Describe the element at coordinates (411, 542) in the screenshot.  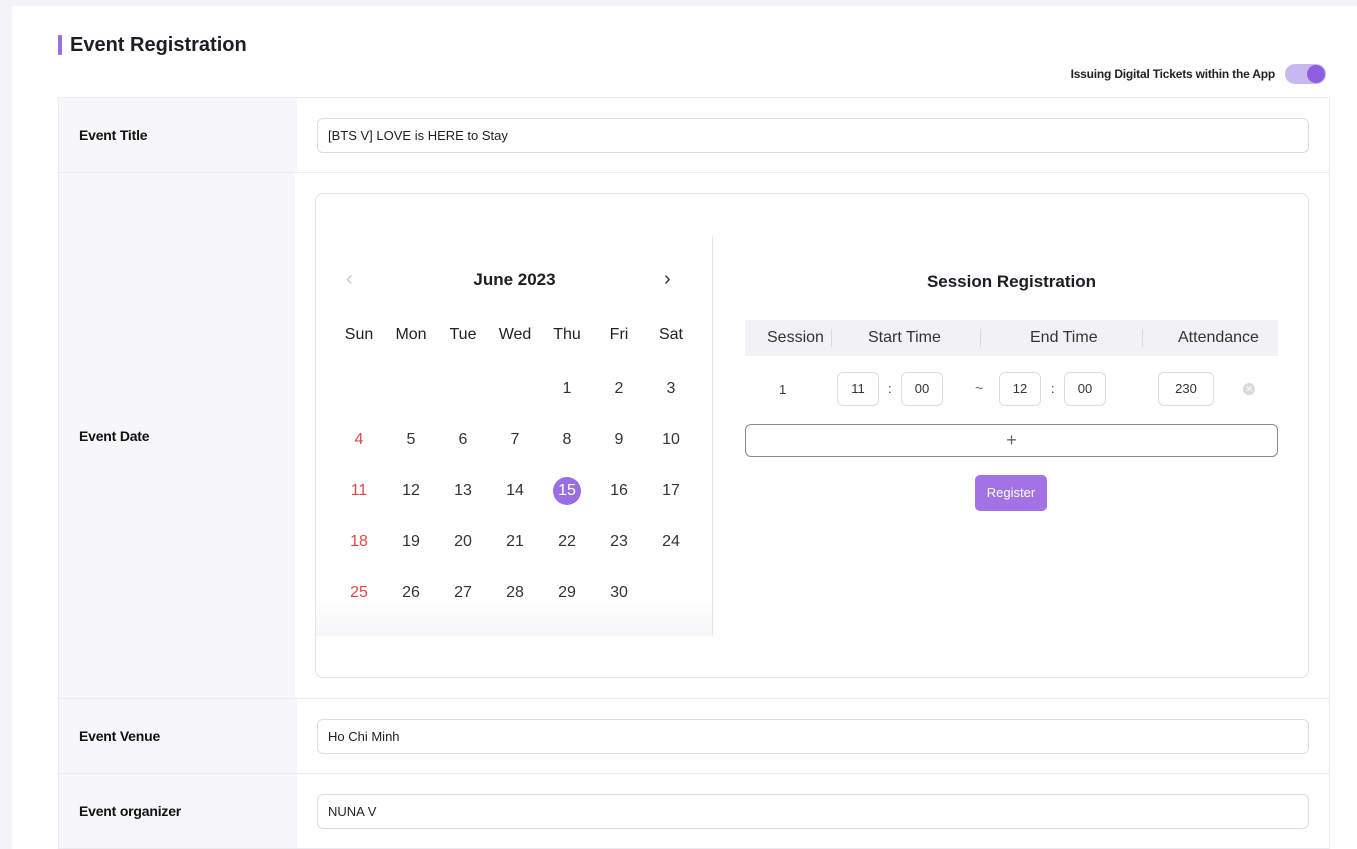
I see `calendar-day: 19` at that location.